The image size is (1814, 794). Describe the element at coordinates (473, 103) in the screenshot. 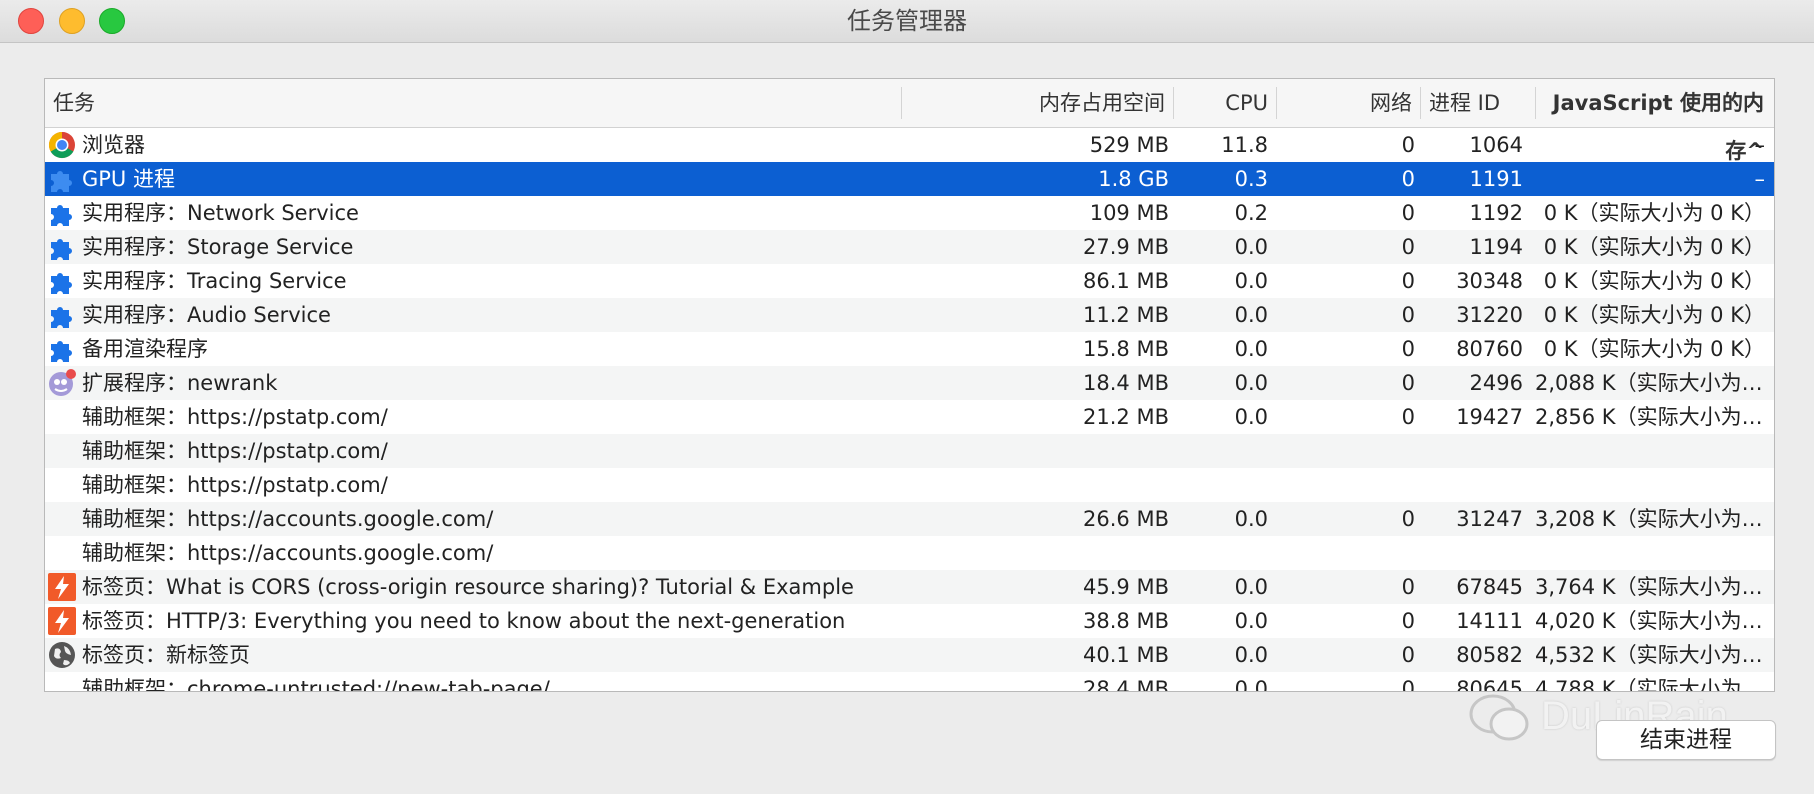

I see `column-header-task: 任务` at that location.